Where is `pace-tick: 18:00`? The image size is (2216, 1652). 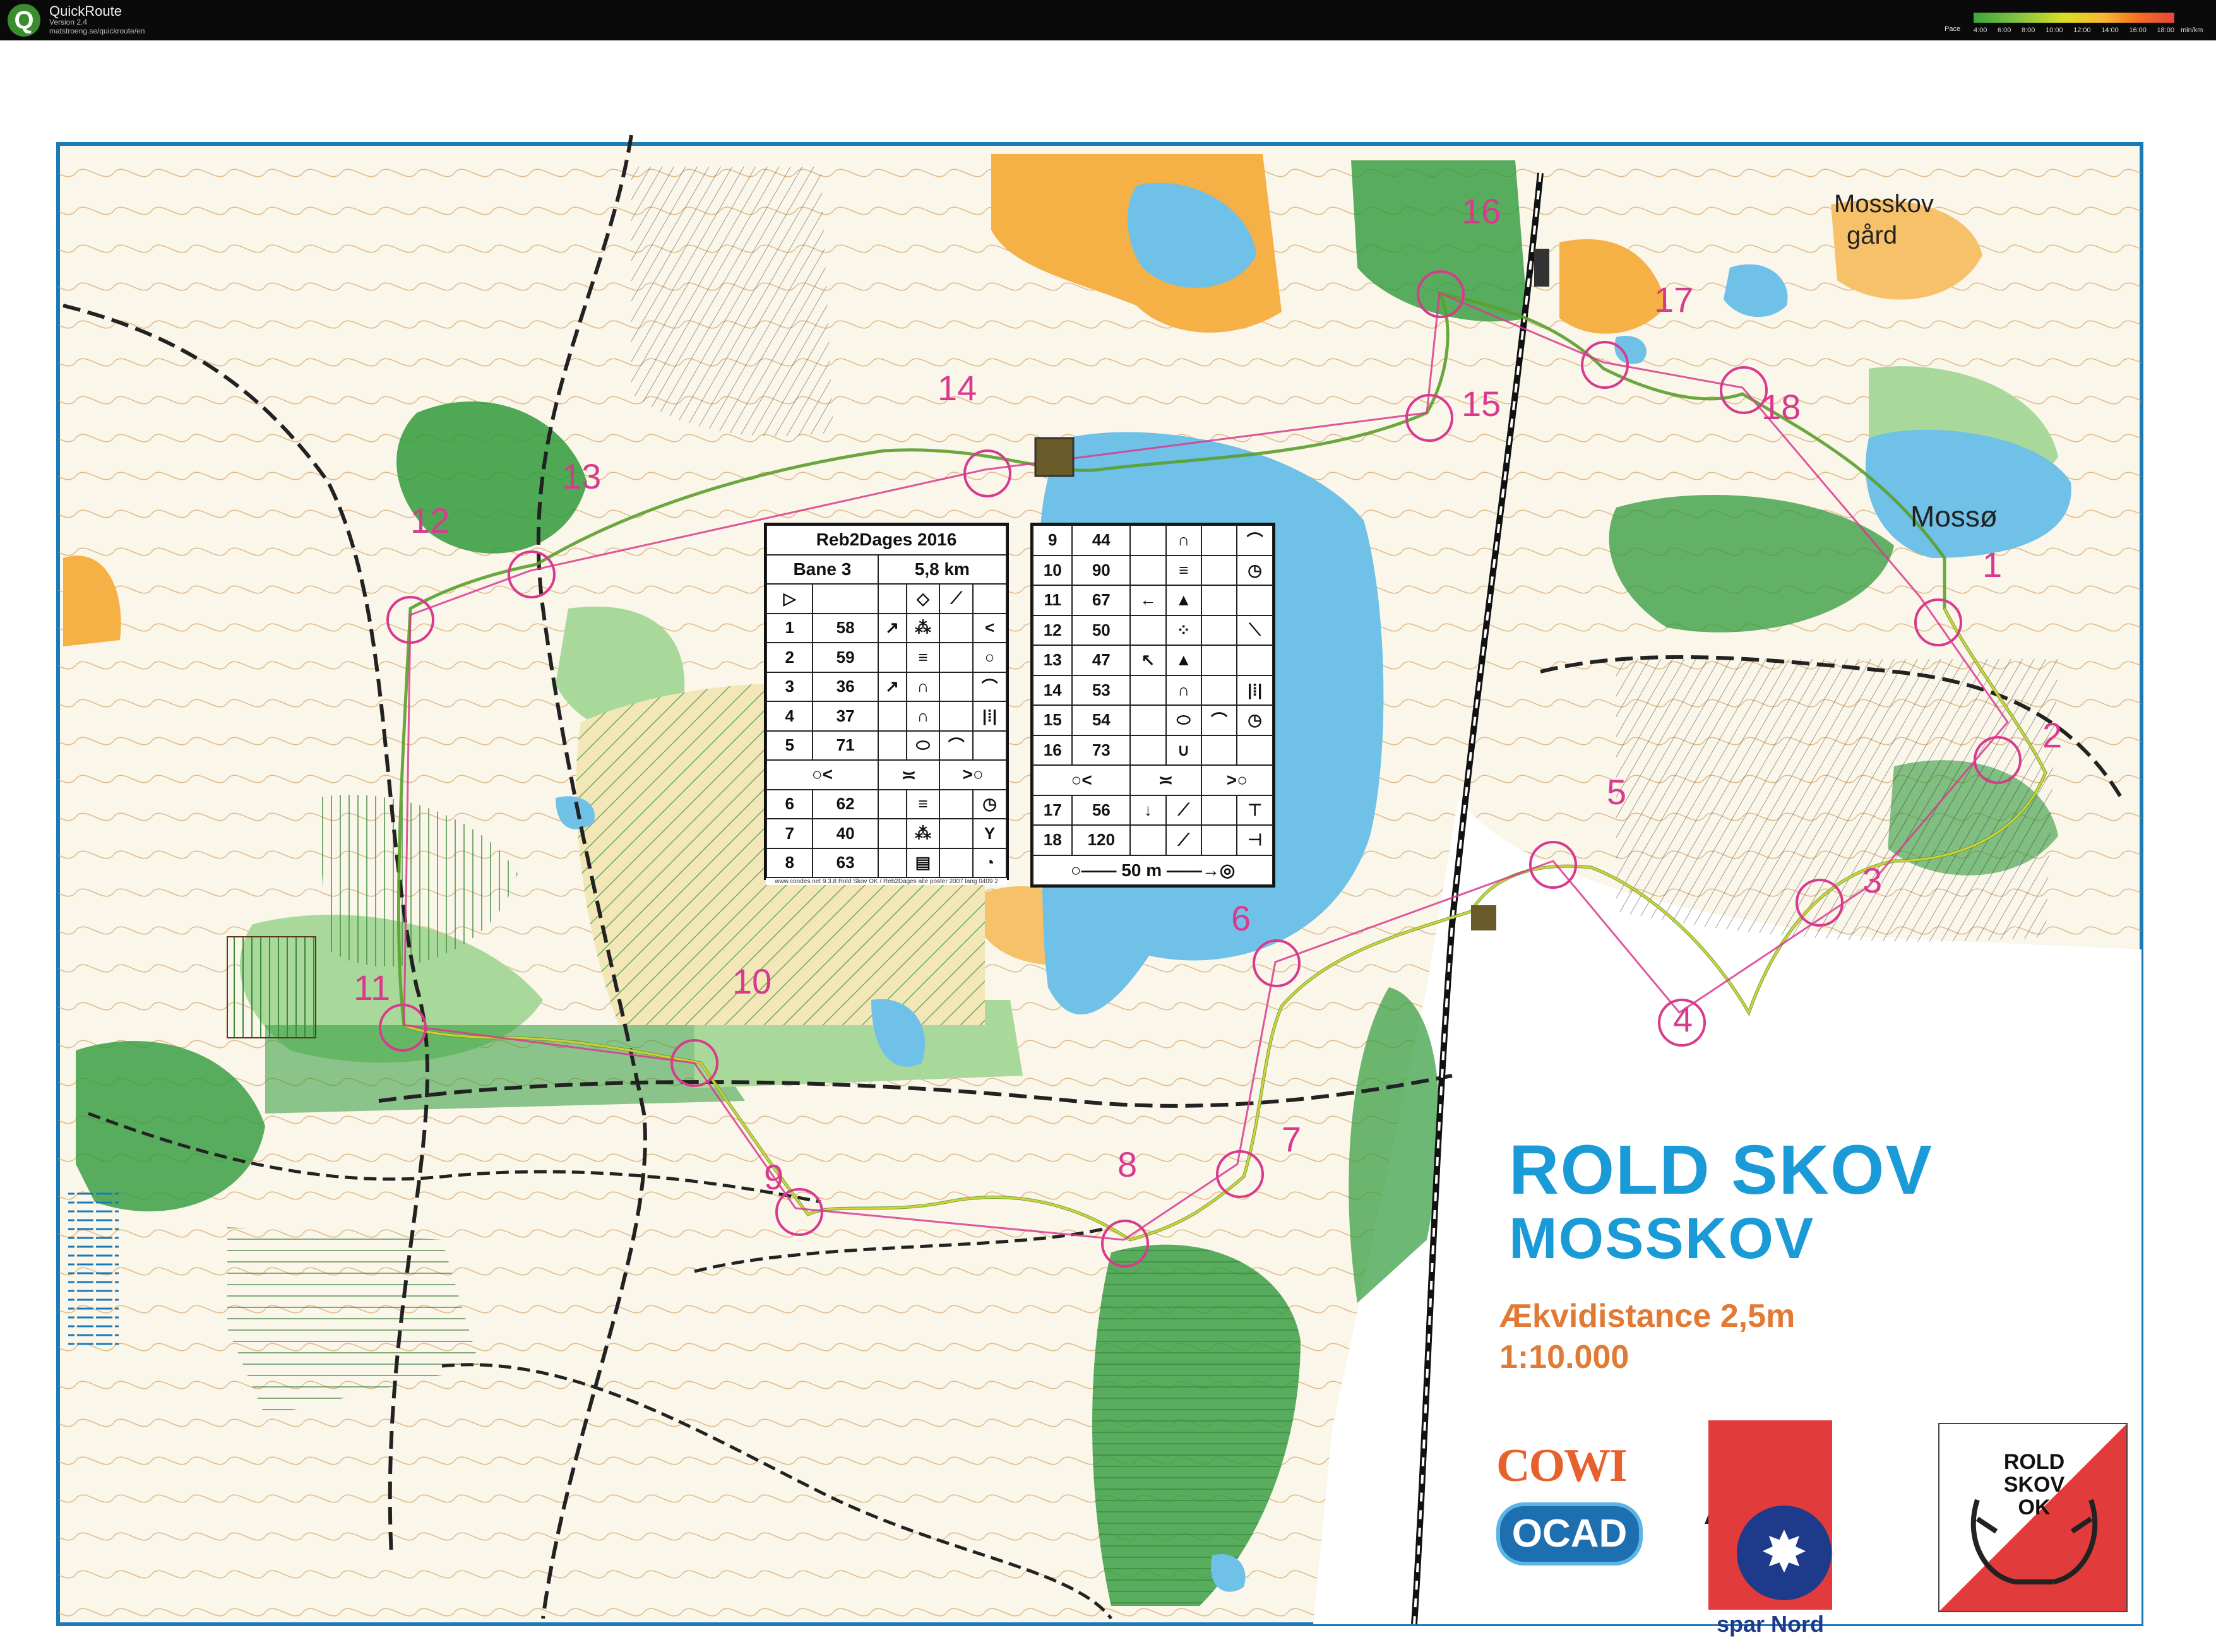
pace-tick: 18:00 is located at coordinates (2165, 30).